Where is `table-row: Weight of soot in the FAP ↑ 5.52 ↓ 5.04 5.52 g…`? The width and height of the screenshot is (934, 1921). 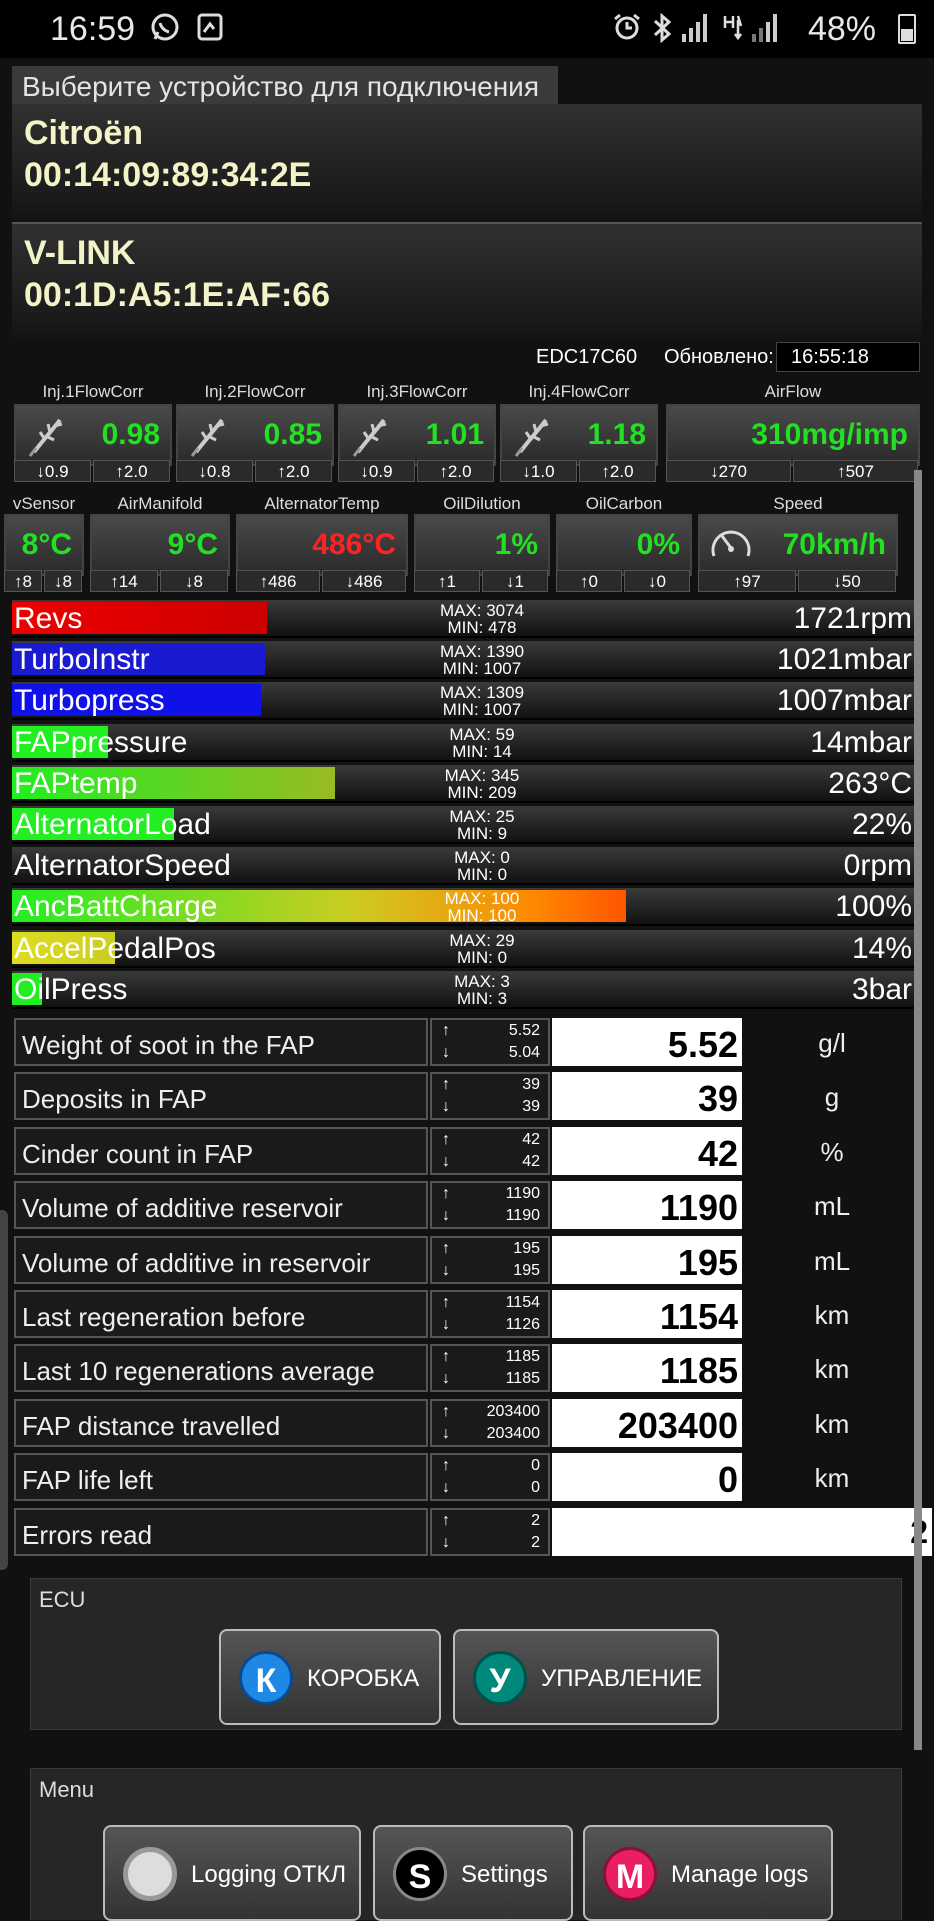 table-row: Weight of soot in the FAP ↑ 5.52 ↓ 5.04 5.52 g… is located at coordinates (467, 1042).